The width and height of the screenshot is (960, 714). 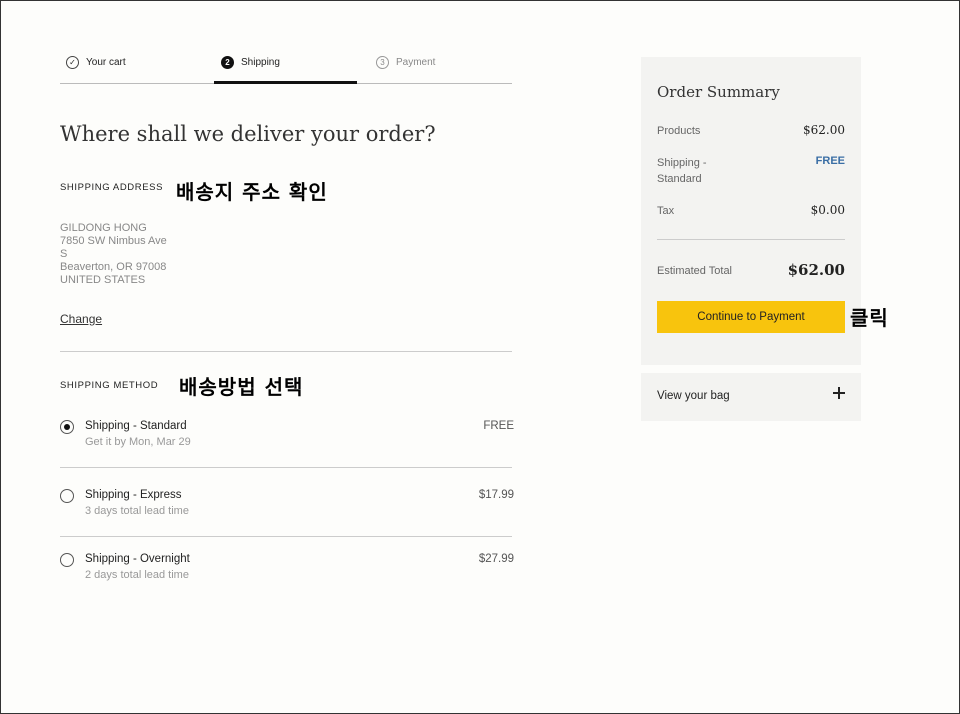 What do you see at coordinates (751, 171) in the screenshot?
I see `summary-shipping-row: Shipping - Standard FREE` at bounding box center [751, 171].